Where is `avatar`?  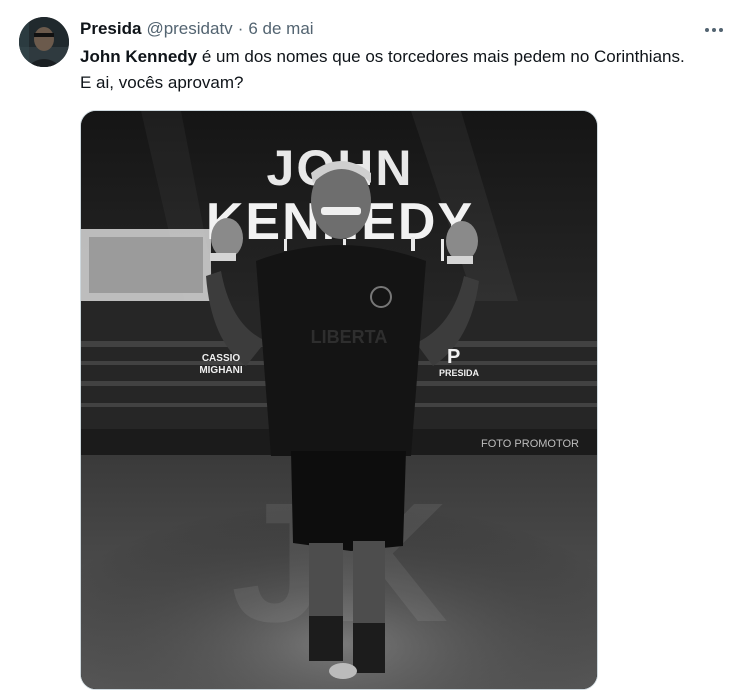
avatar is located at coordinates (44, 42).